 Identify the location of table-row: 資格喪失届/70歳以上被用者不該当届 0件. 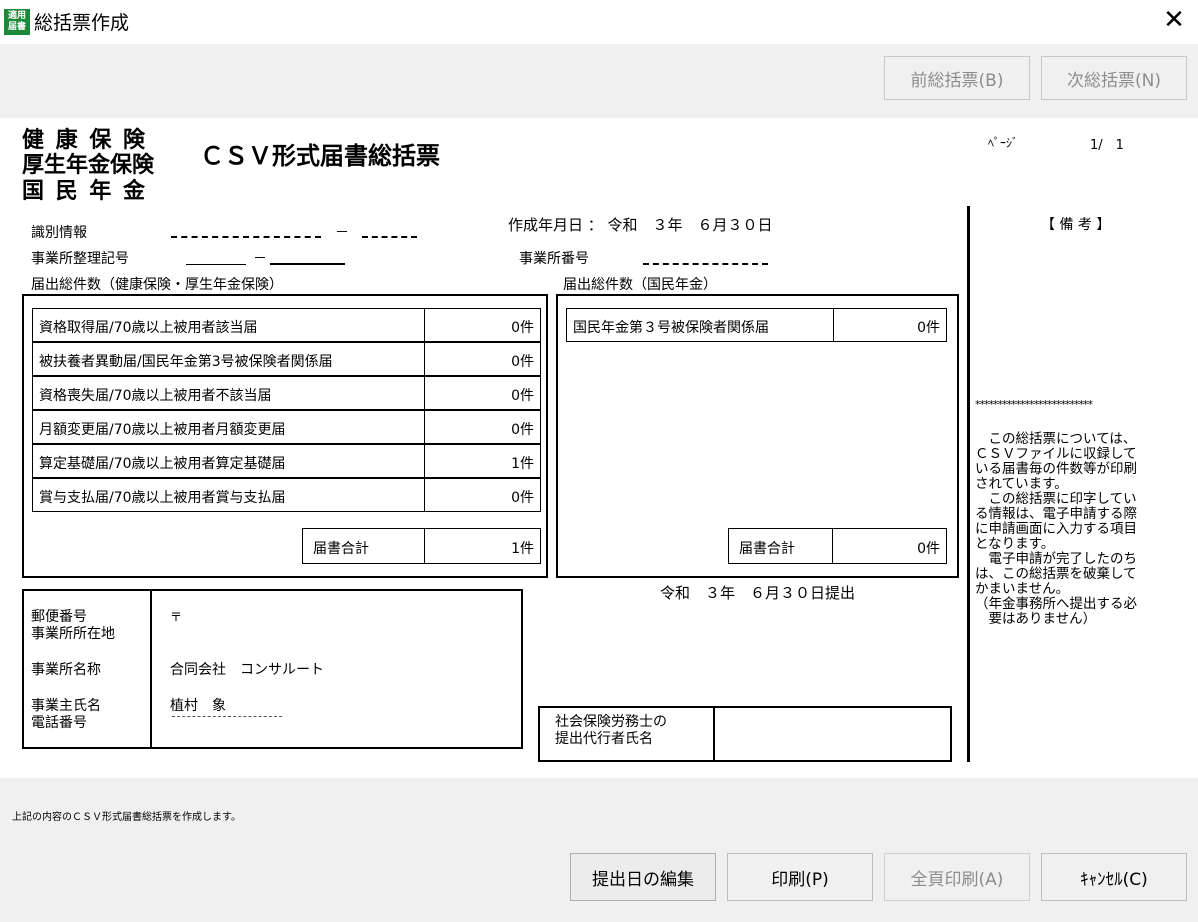
(286, 393).